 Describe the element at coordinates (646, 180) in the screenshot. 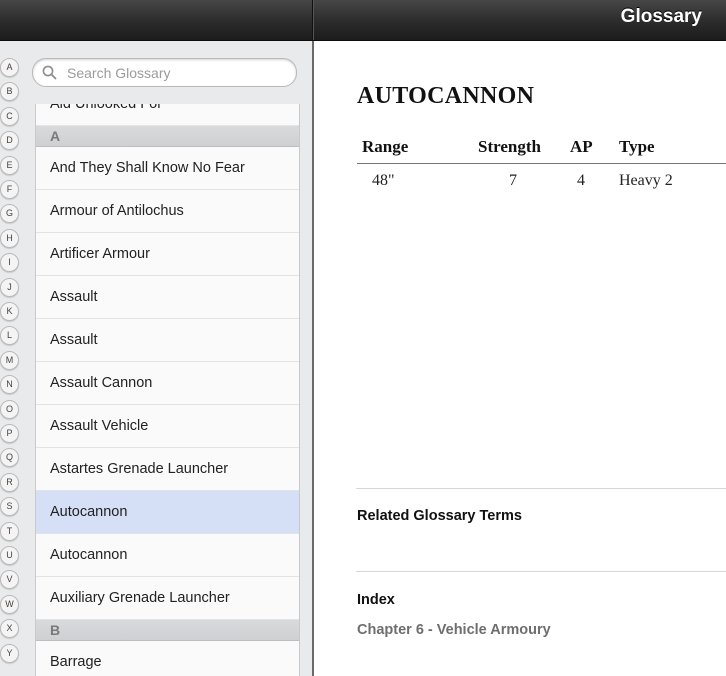

I see `stat-value-type: Heavy 2` at that location.